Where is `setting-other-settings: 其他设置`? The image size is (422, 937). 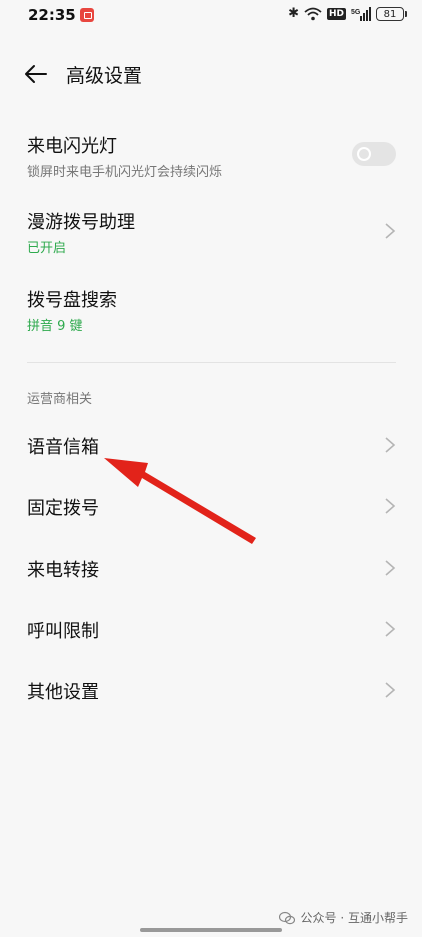 setting-other-settings: 其他设置 is located at coordinates (211, 691).